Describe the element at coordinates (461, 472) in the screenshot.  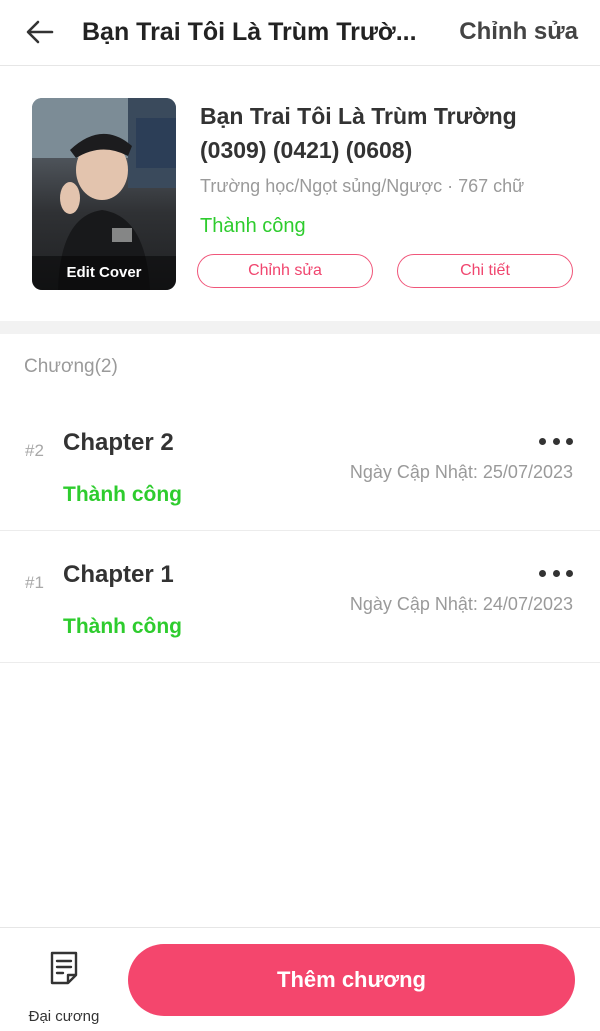
I see `chapter-updated-date: Ngày Cập Nhật: 25/07/2023` at that location.